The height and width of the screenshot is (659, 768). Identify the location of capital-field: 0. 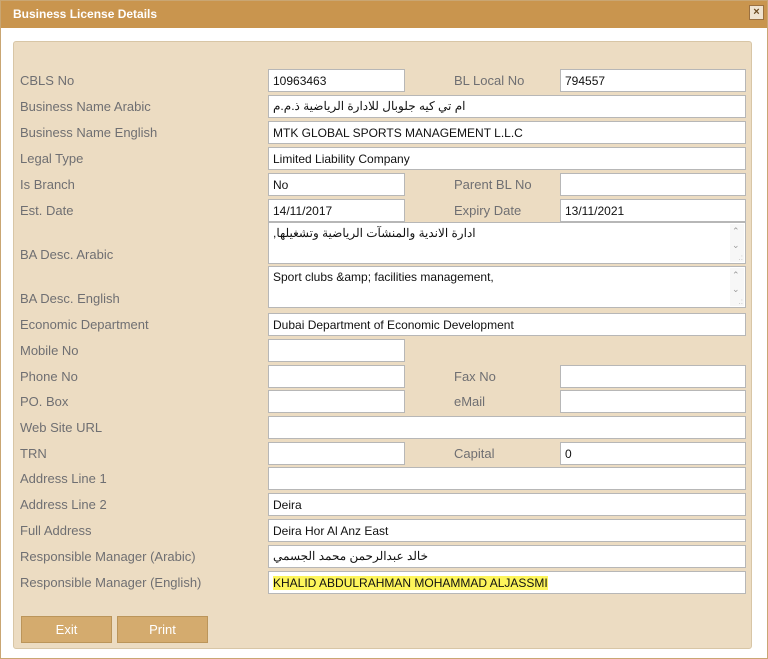
(653, 453).